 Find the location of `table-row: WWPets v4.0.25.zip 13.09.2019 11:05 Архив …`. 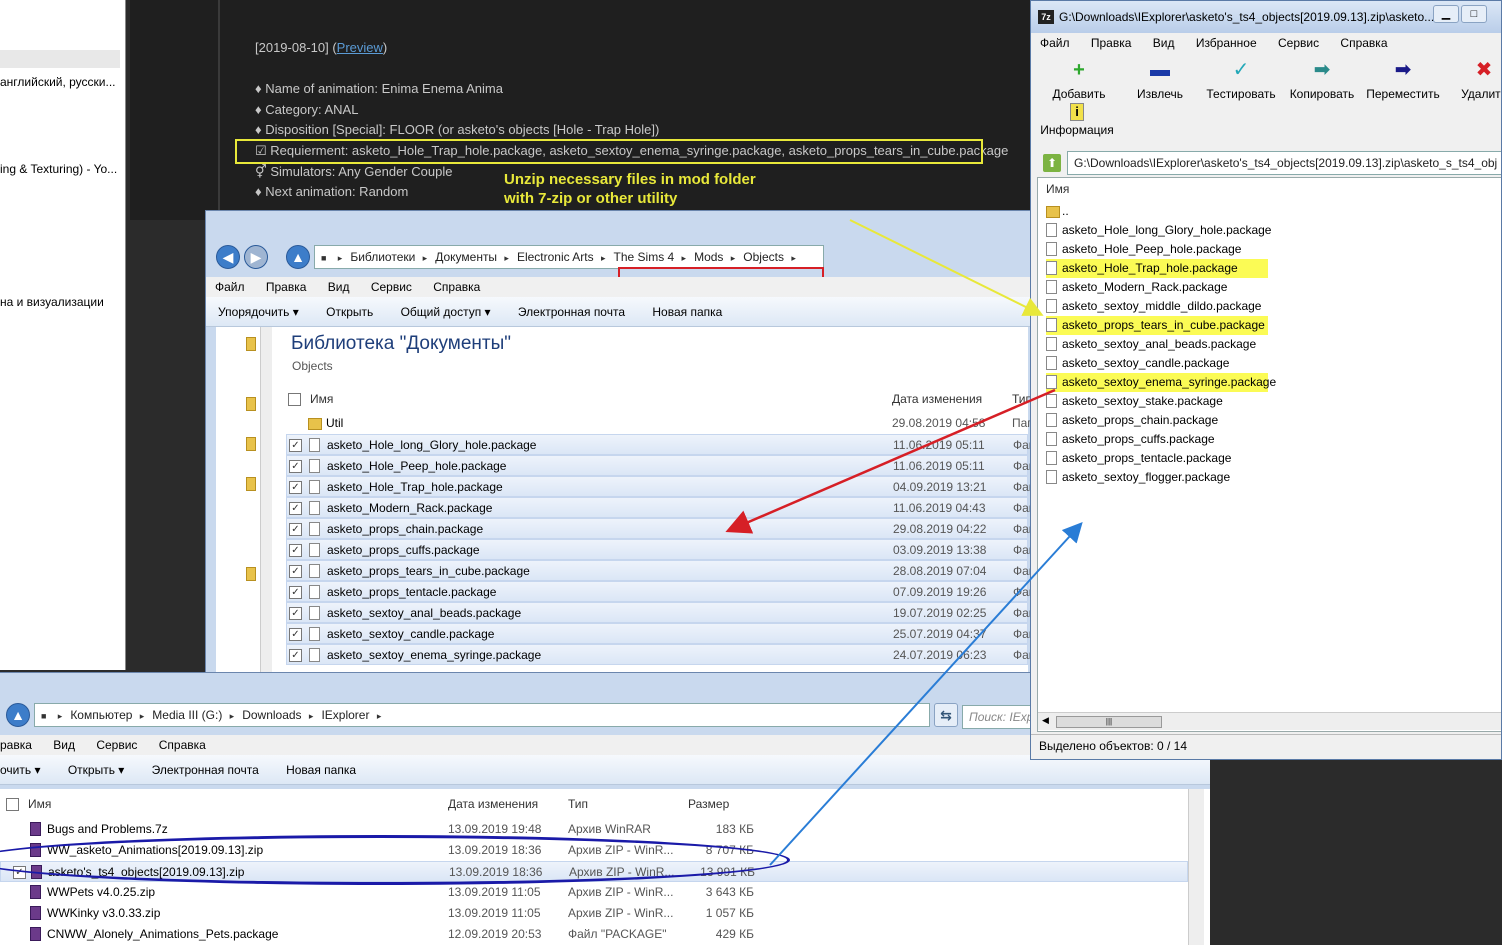

table-row: WWPets v4.0.25.zip 13.09.2019 11:05 Архив … is located at coordinates (594, 892).